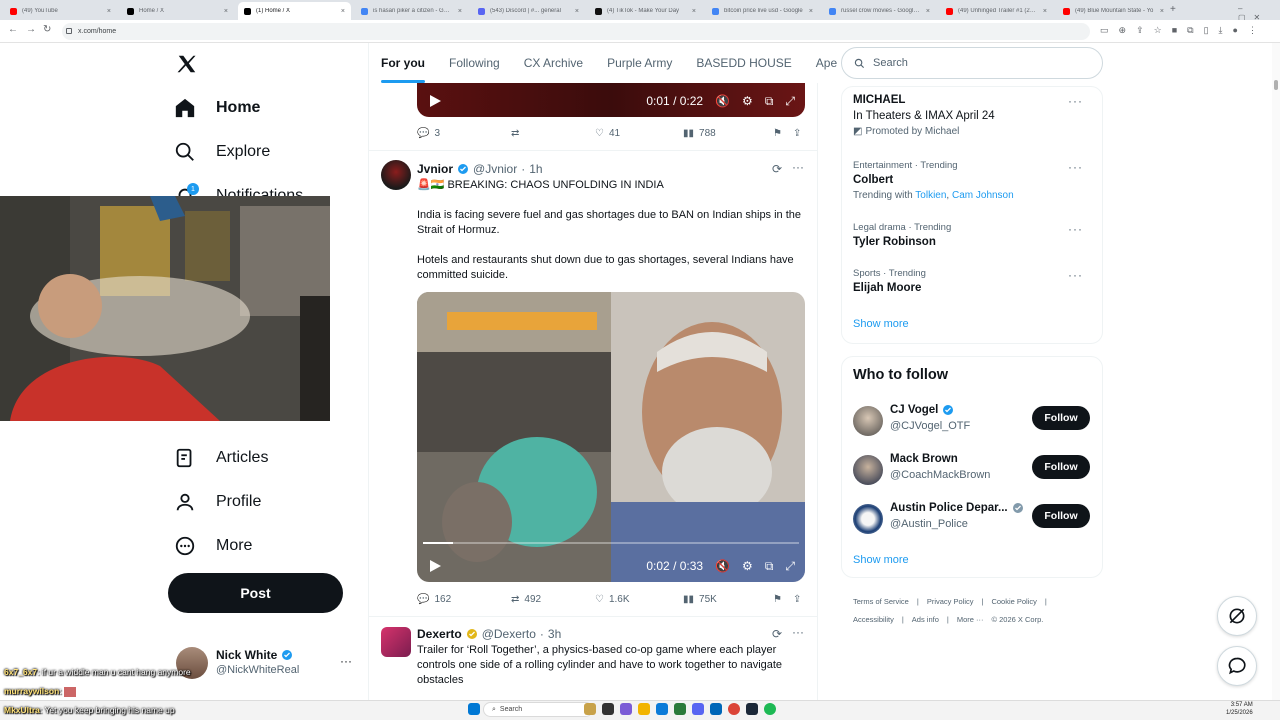 This screenshot has height=720, width=1280. Describe the element at coordinates (1237, 666) in the screenshot. I see `messages-float-button` at that location.